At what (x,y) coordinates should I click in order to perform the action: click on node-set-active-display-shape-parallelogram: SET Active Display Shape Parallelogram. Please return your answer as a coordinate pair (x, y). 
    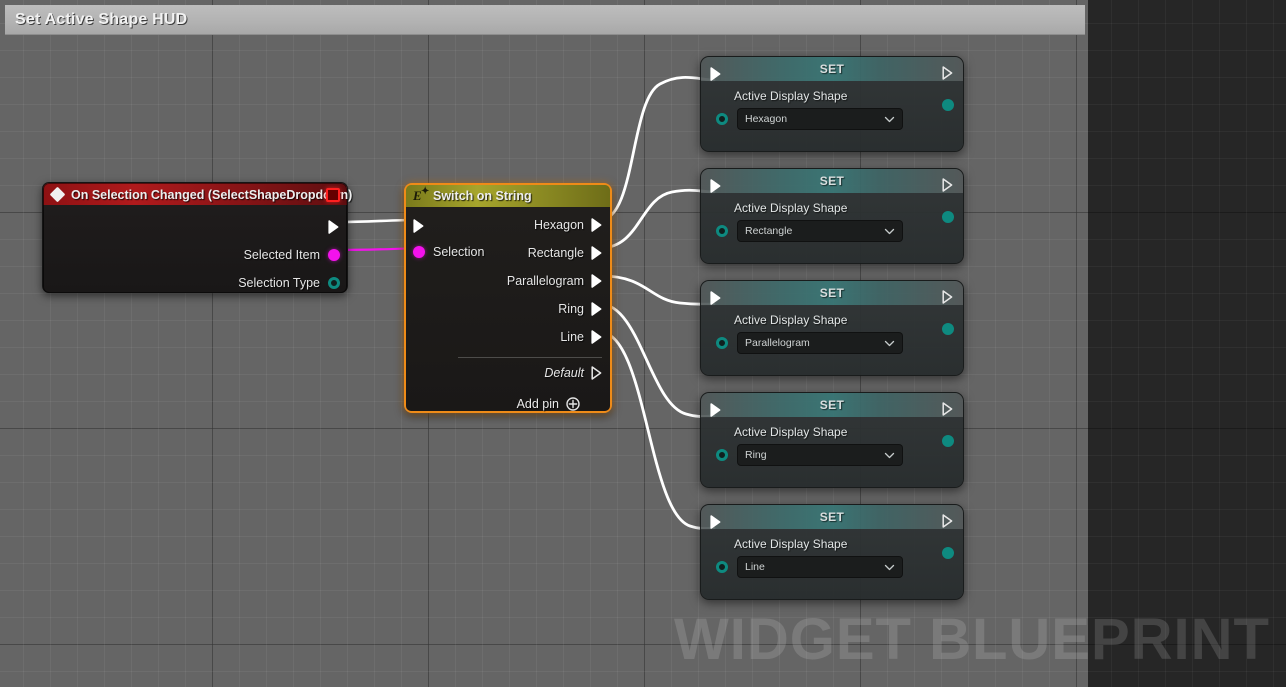
    Looking at the image, I should click on (832, 328).